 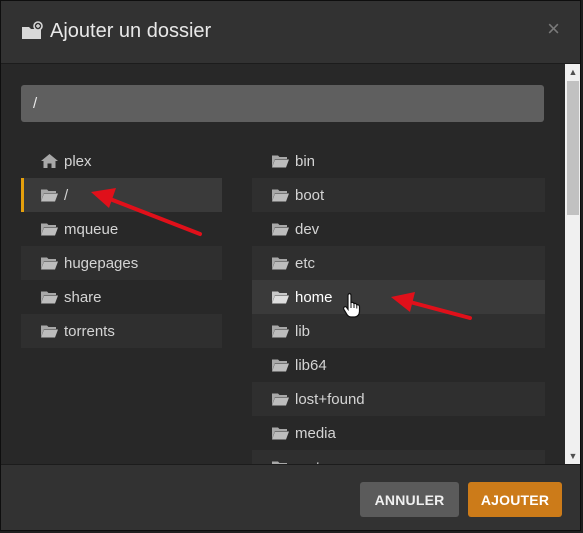 I want to click on list-item-hugepages: hugepages, so click(x=121, y=263).